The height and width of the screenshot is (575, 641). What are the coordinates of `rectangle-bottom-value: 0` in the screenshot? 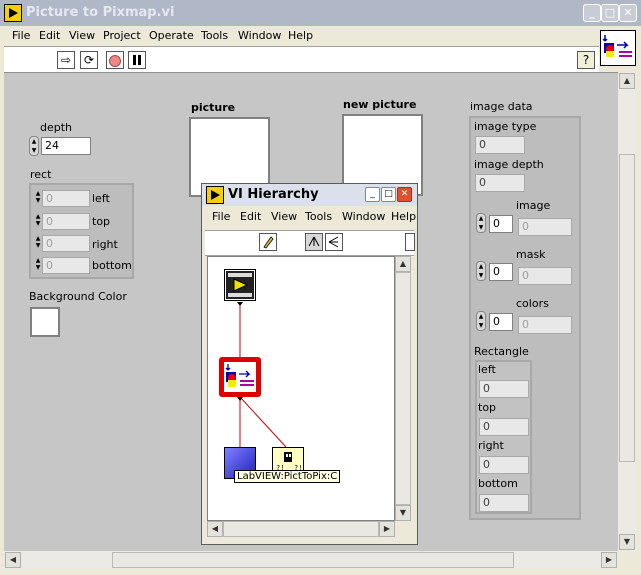 It's located at (504, 503).